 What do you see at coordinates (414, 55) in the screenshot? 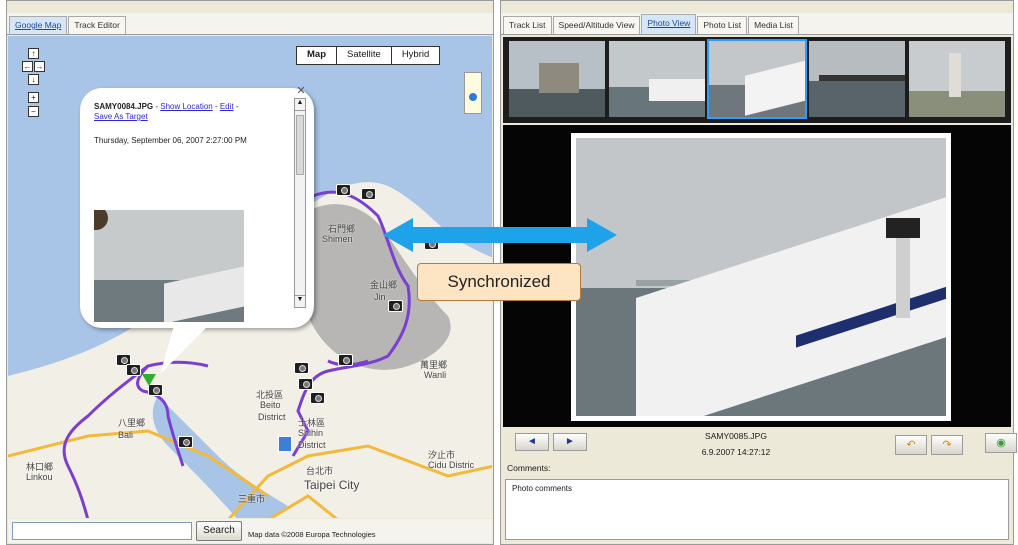
I see `map-type-hybrid-button: Hybrid` at bounding box center [414, 55].